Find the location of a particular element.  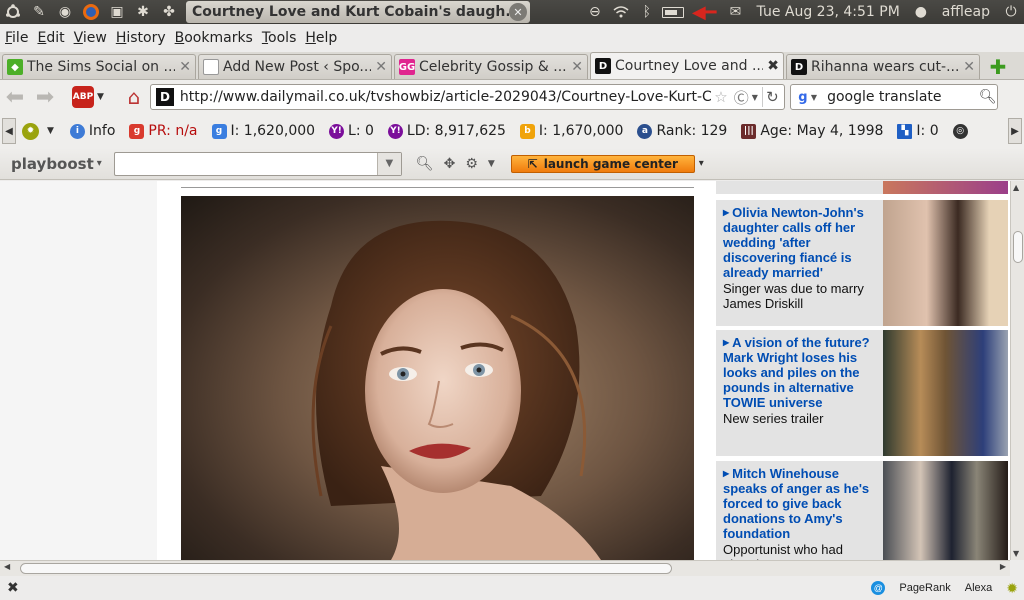

bing-index-item: b I: 1,670,000 is located at coordinates (571, 131).